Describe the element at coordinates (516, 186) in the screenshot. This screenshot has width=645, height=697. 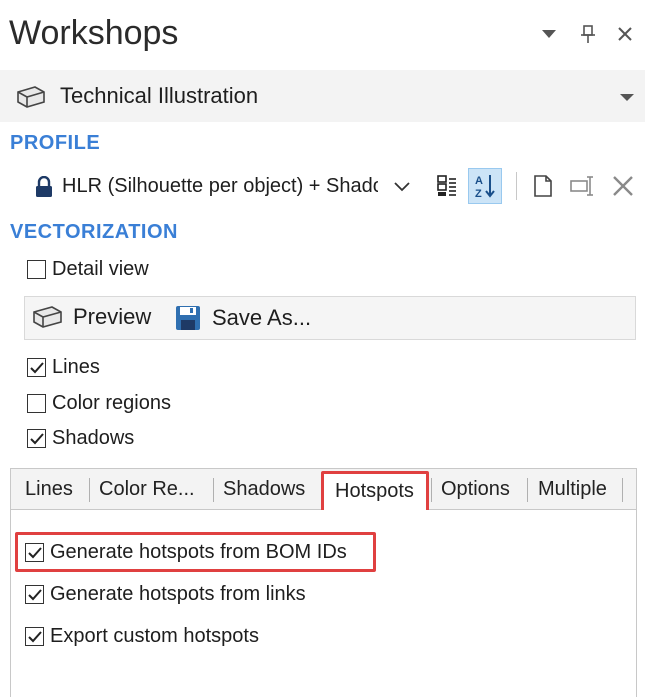
I see `toolbar-separator` at that location.